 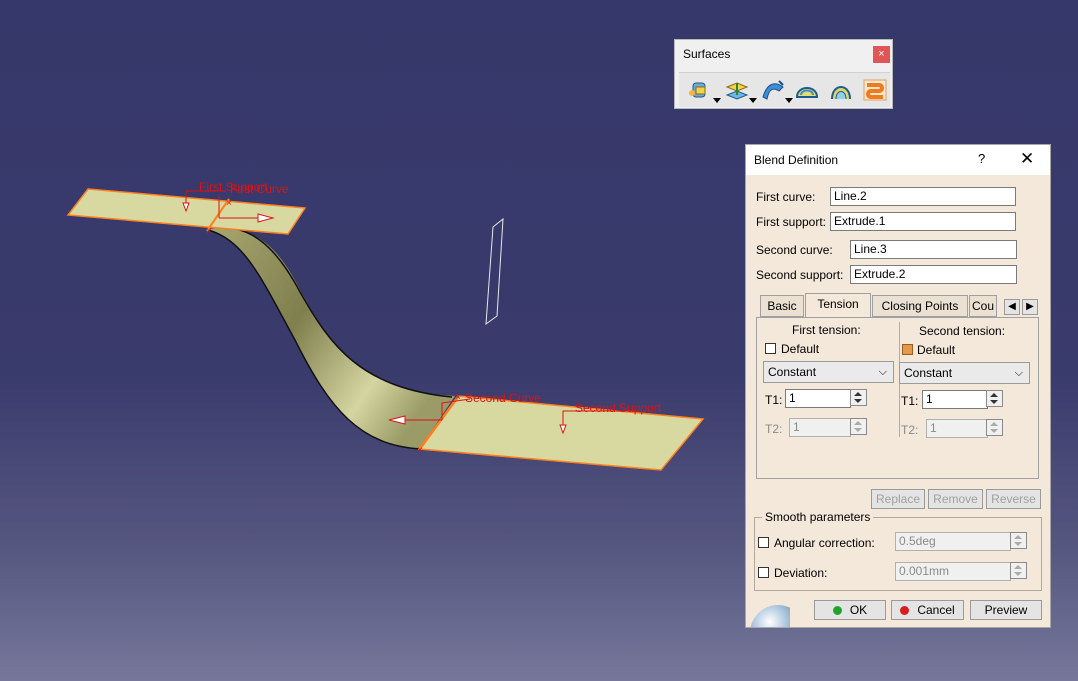 I want to click on second-default-label: Default, so click(x=936, y=350).